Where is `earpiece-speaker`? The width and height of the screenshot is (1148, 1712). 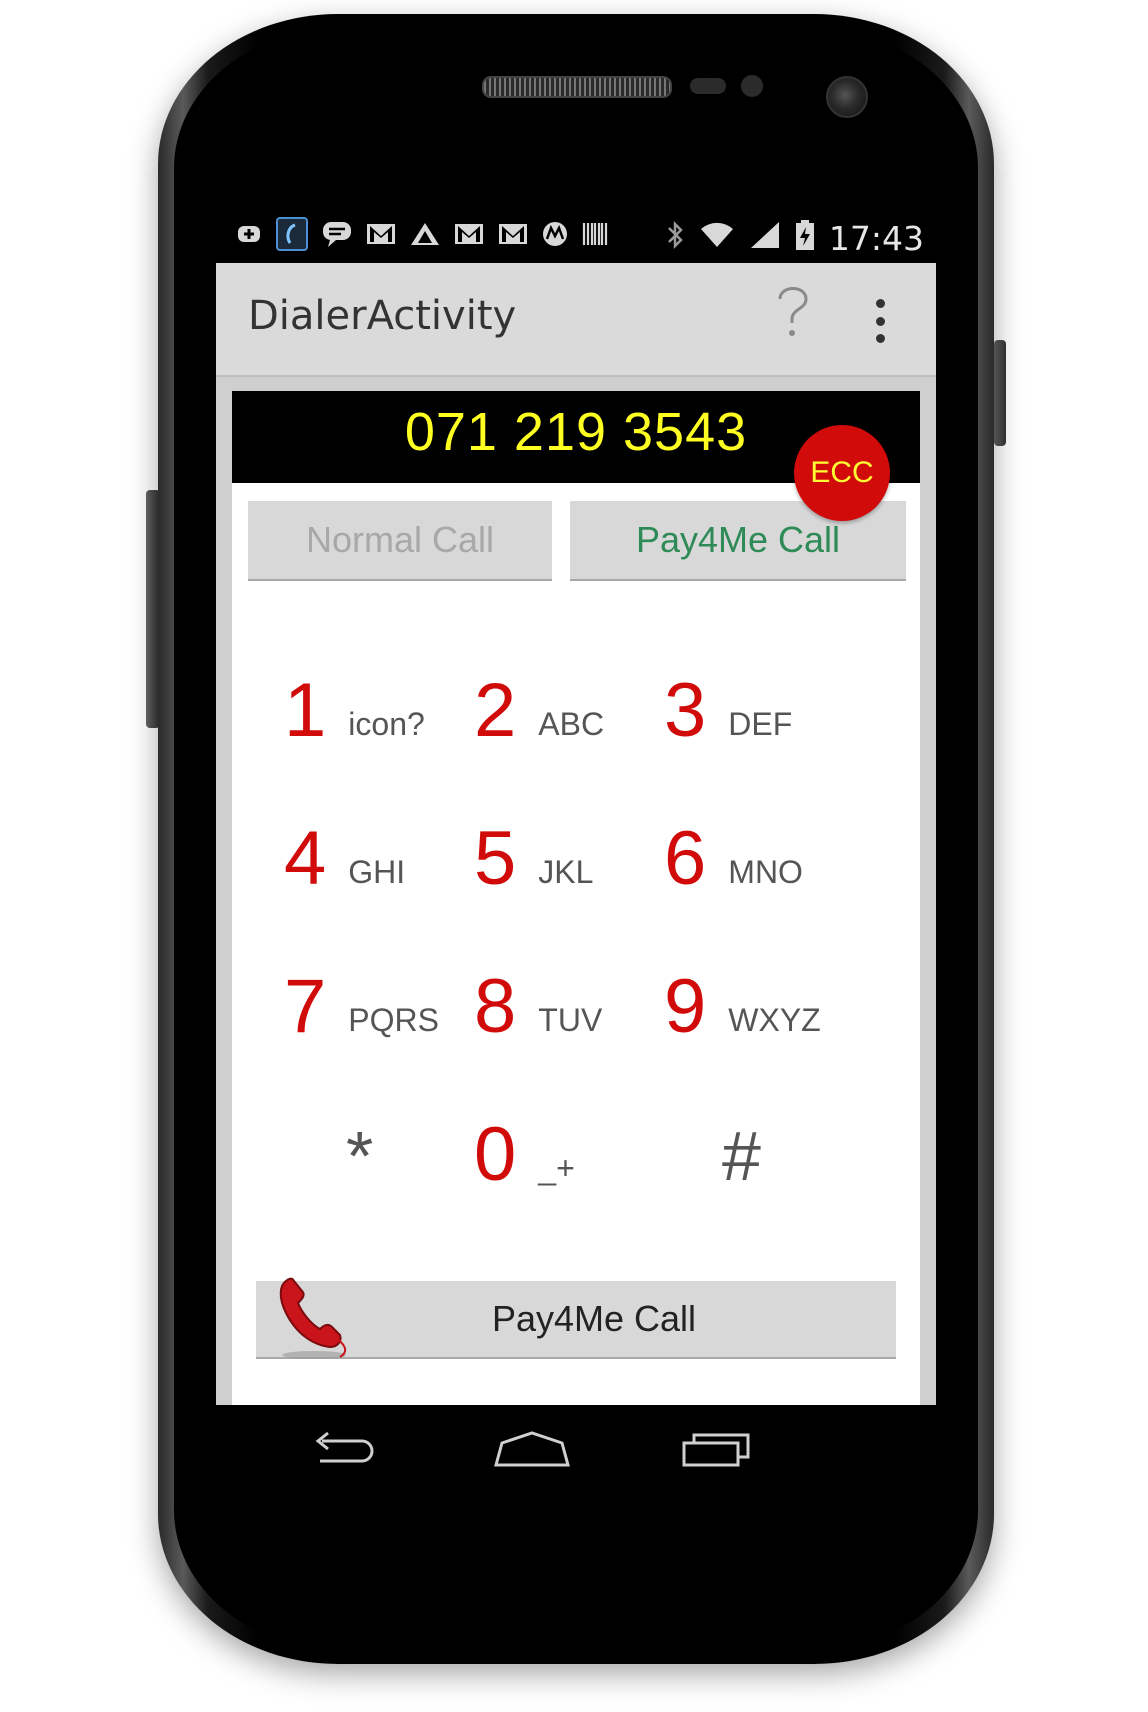
earpiece-speaker is located at coordinates (577, 87).